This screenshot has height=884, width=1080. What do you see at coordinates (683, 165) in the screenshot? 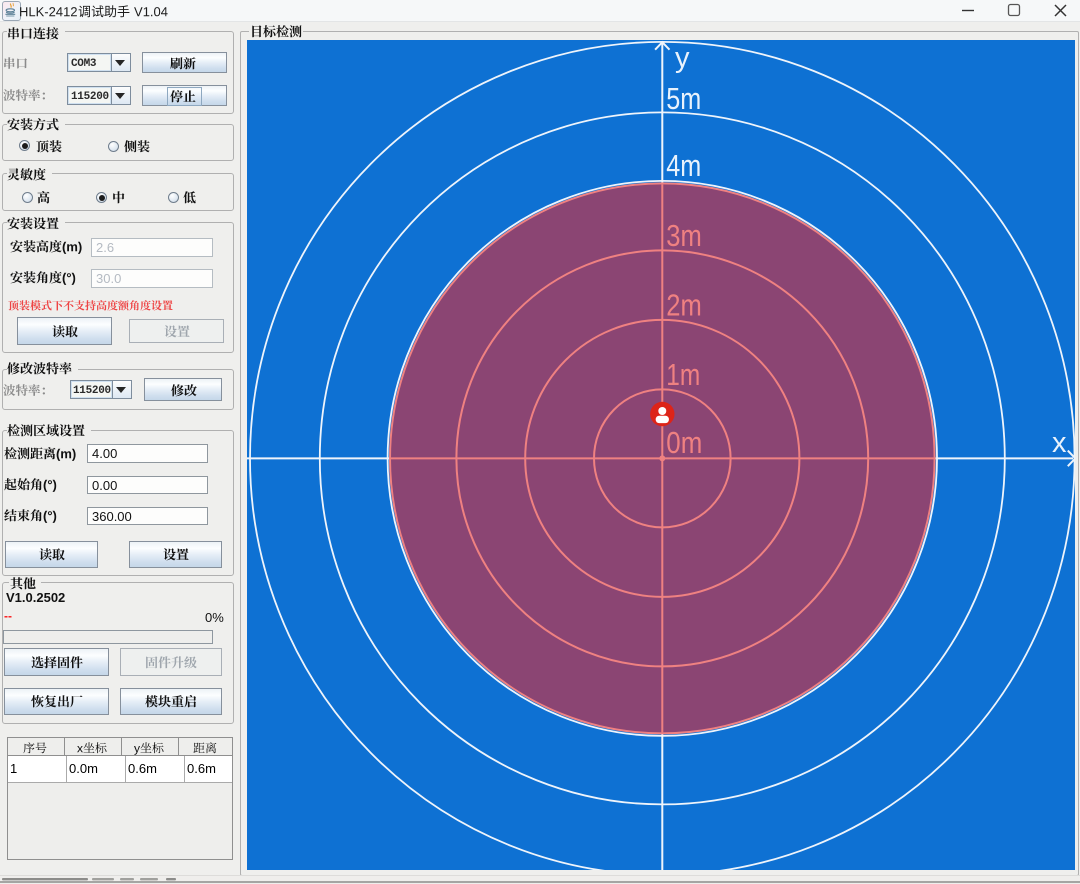
I see `svg-text: 4m` at bounding box center [683, 165].